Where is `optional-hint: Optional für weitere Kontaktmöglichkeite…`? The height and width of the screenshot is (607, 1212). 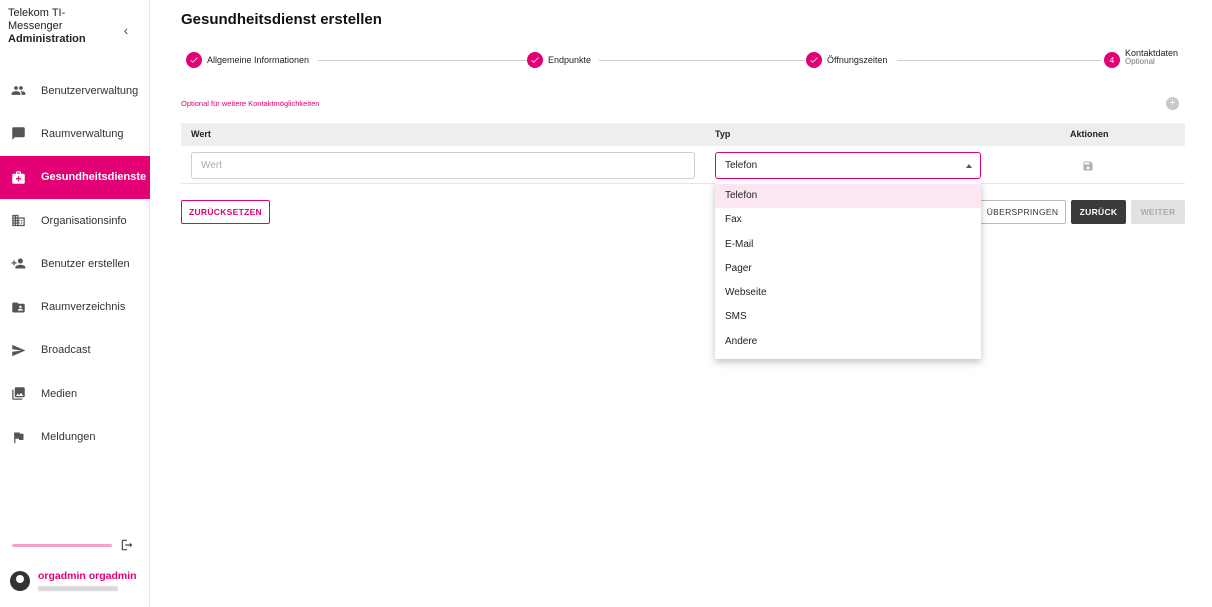
optional-hint: Optional für weitere Kontaktmöglichkeite… is located at coordinates (250, 103).